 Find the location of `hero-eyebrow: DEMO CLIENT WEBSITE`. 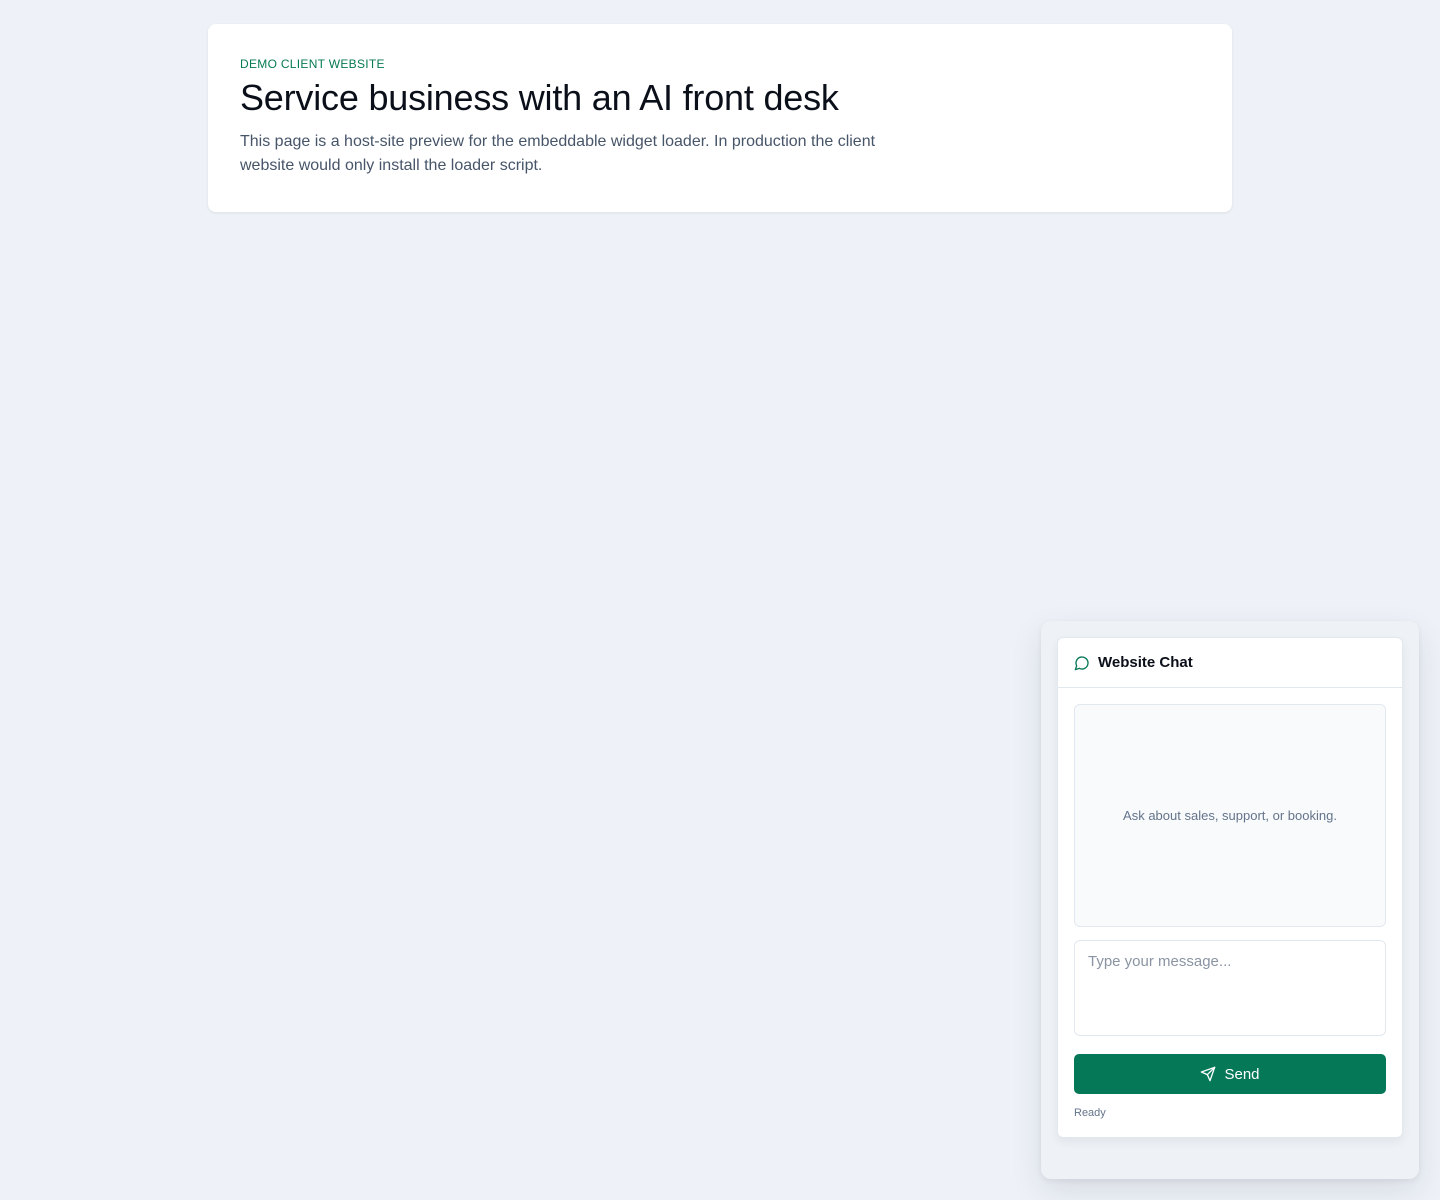

hero-eyebrow: DEMO CLIENT WEBSITE is located at coordinates (312, 64).